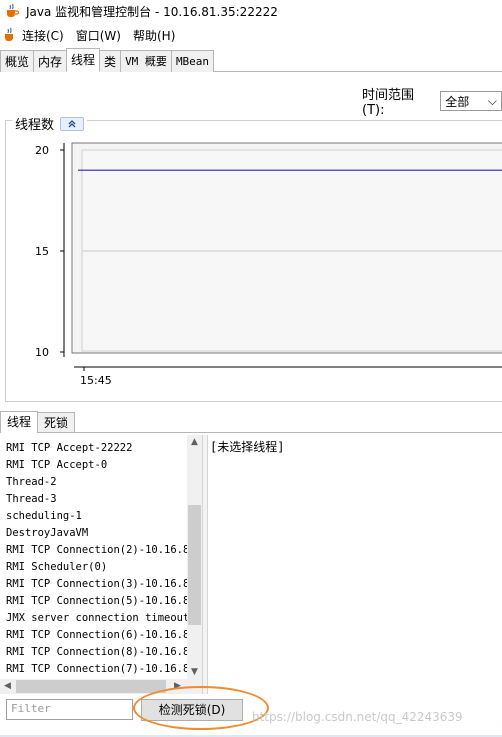 This screenshot has height=737, width=502. I want to click on chevron-up-icon, so click(72, 123).